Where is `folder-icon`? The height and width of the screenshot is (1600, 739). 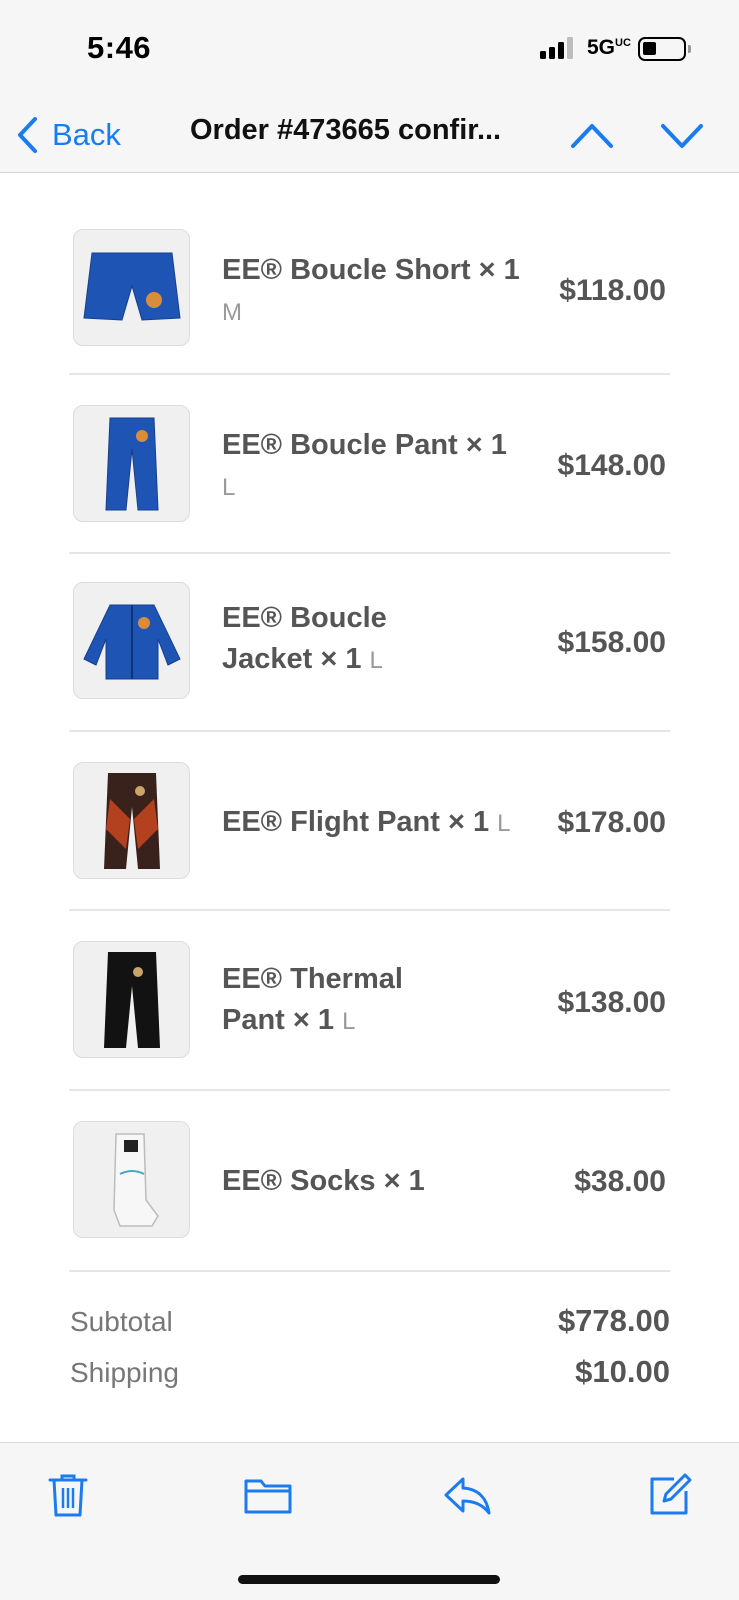 folder-icon is located at coordinates (268, 1496).